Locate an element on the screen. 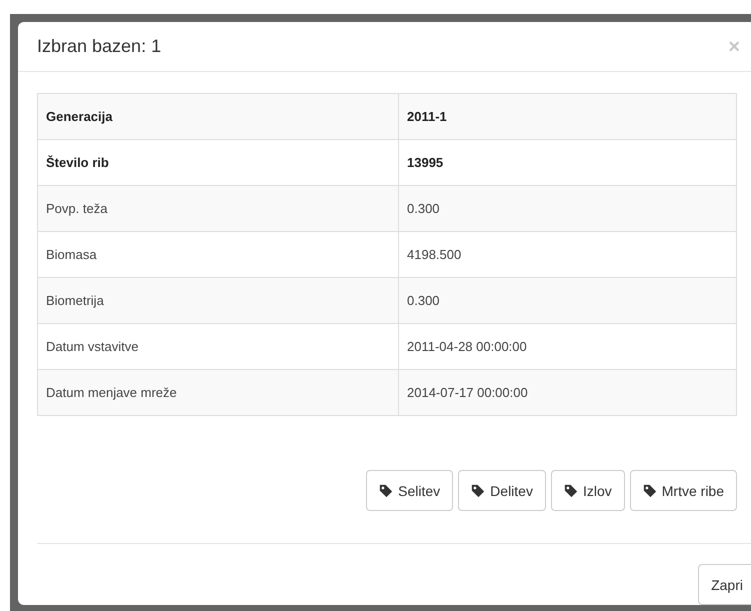  table-cell: Generacija is located at coordinates (218, 117).